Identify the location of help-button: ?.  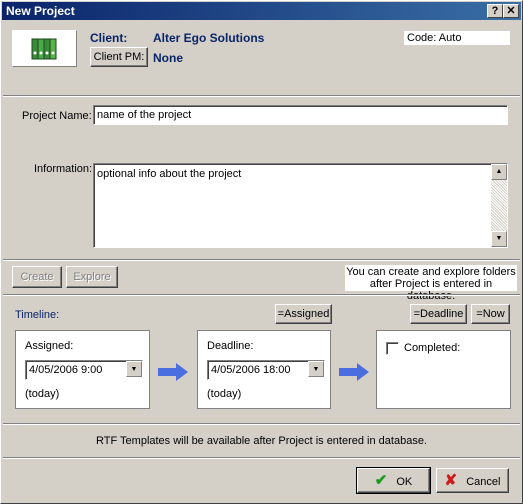
(495, 11).